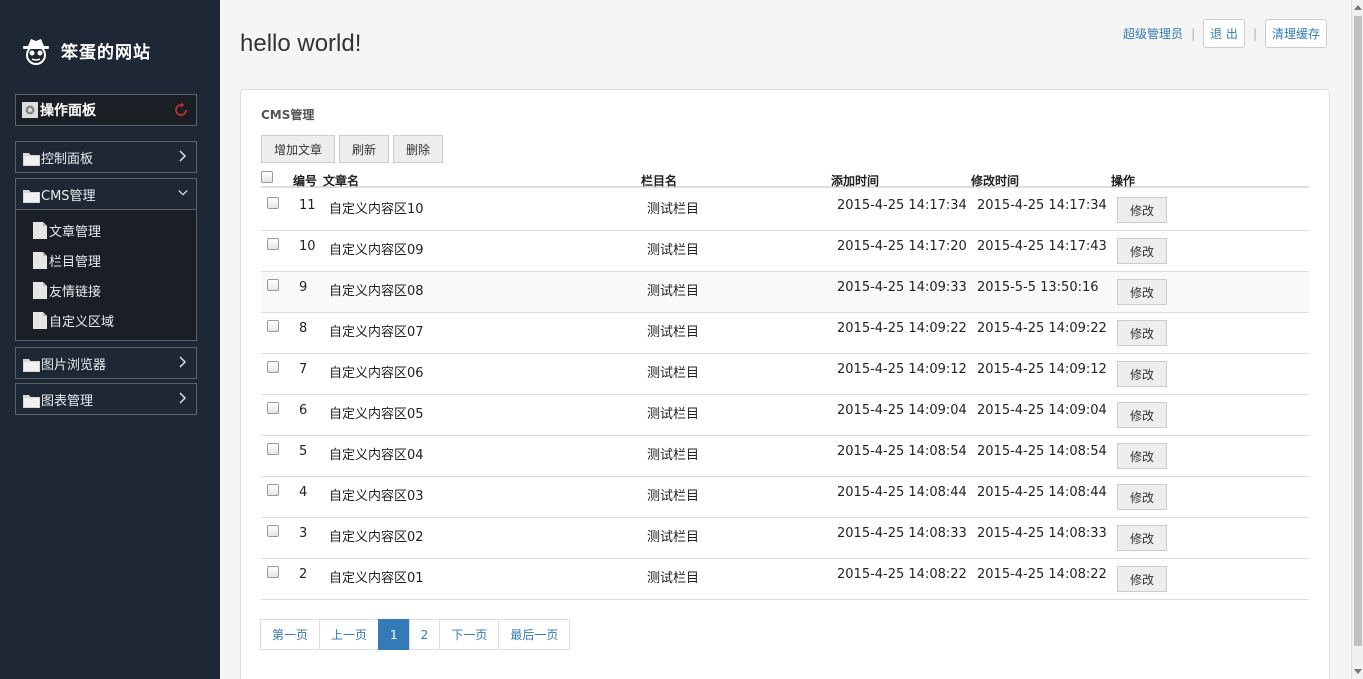 The height and width of the screenshot is (679, 1363). Describe the element at coordinates (902, 205) in the screenshot. I see `cell-added-time: 2015-4-25 14:17:34` at that location.